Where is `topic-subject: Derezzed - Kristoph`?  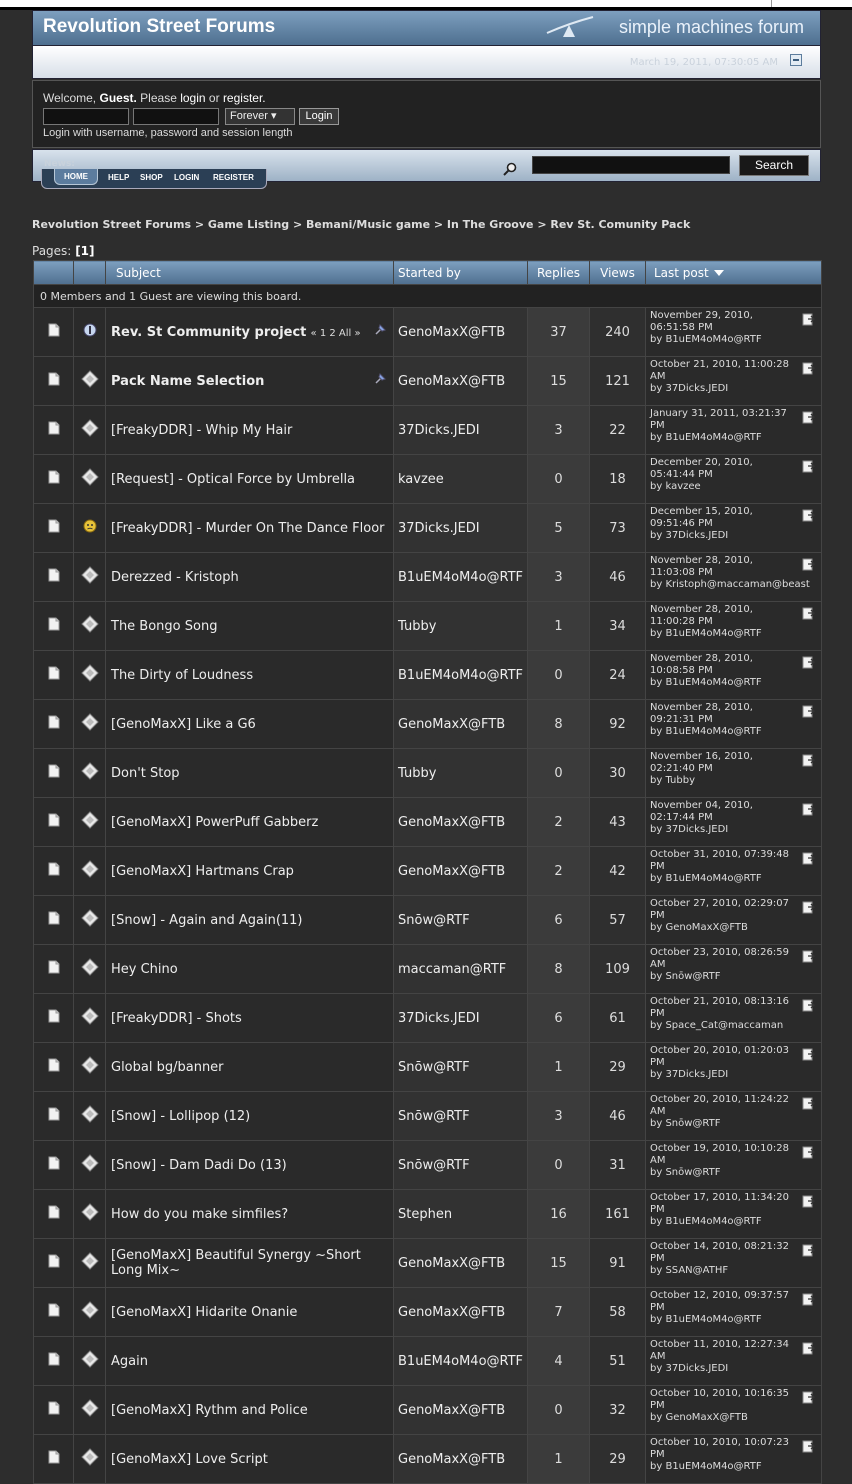
topic-subject: Derezzed - Kristoph is located at coordinates (249, 577).